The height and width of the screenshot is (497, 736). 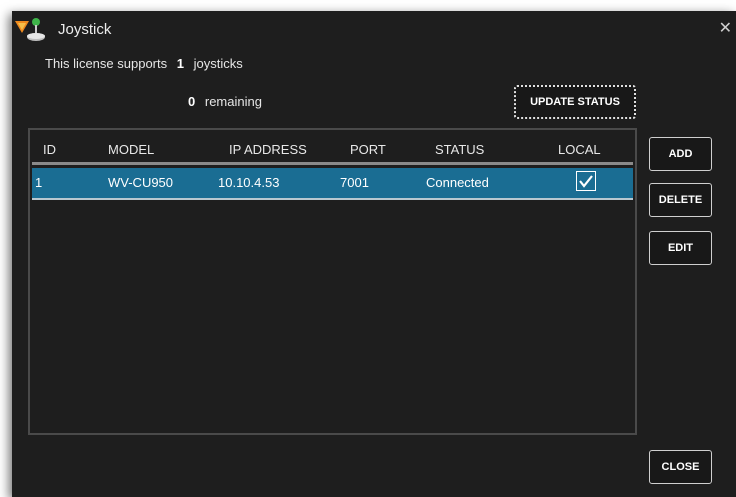 What do you see at coordinates (680, 248) in the screenshot?
I see `edit-button: EDIT` at bounding box center [680, 248].